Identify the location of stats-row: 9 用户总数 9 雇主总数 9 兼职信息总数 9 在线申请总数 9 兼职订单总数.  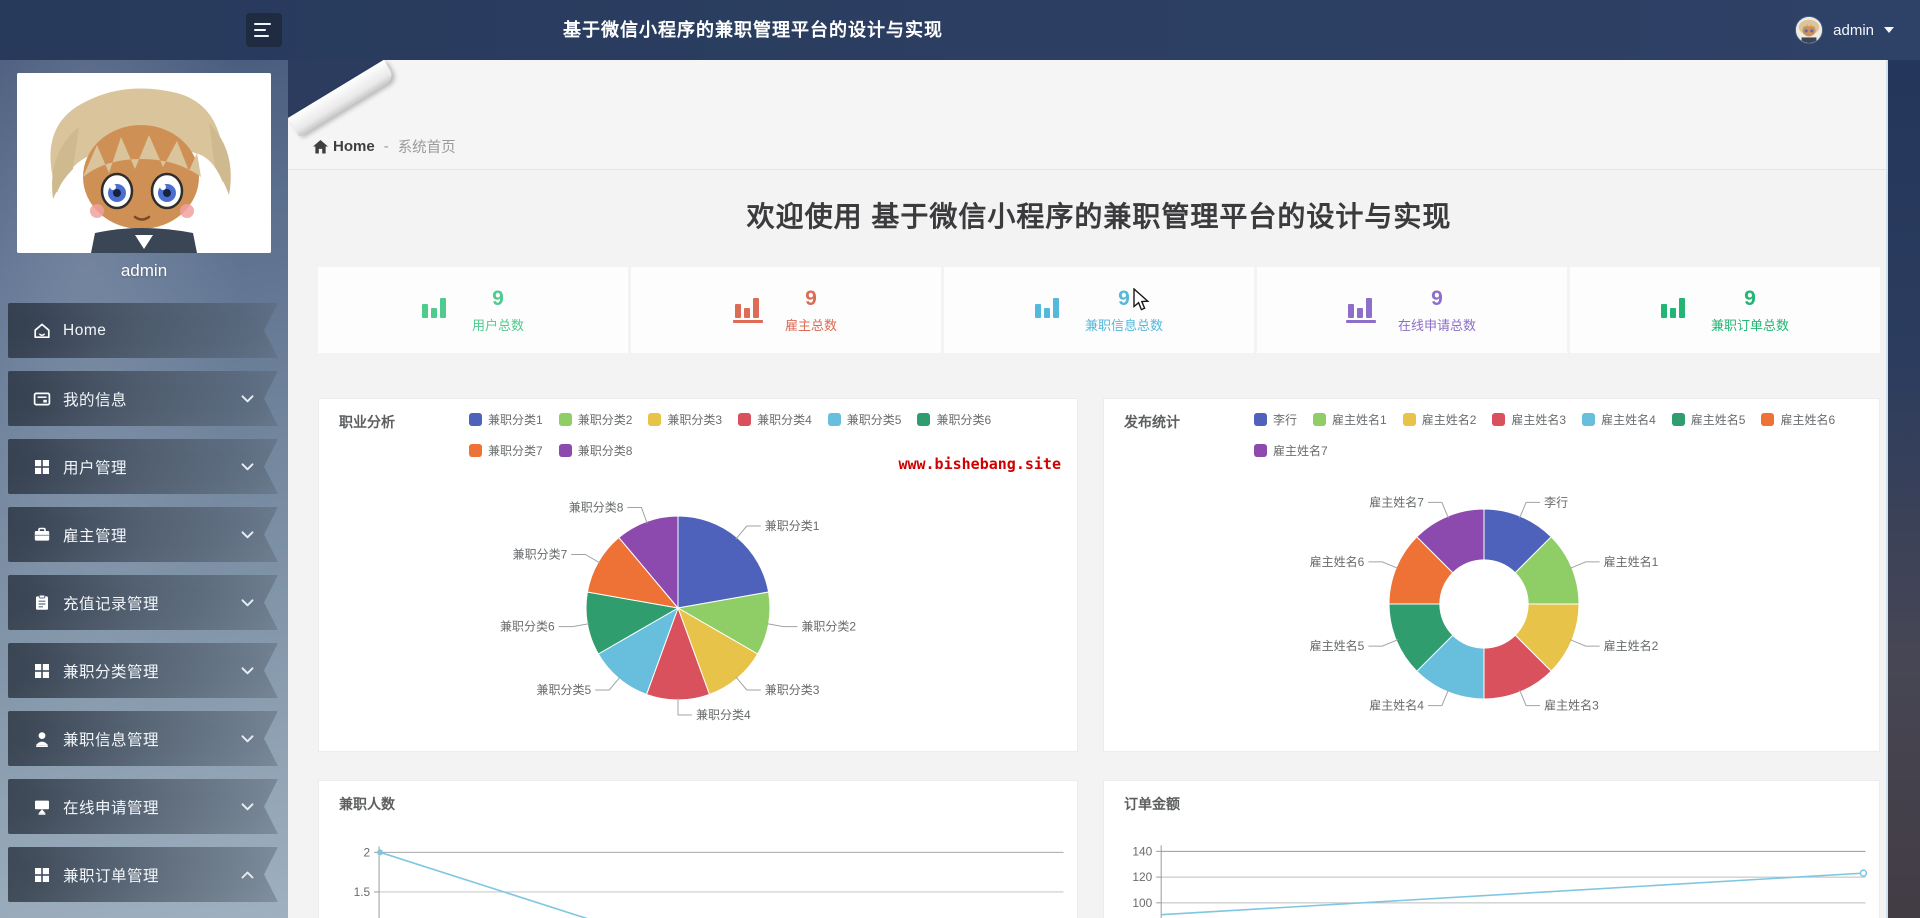
(1099, 310).